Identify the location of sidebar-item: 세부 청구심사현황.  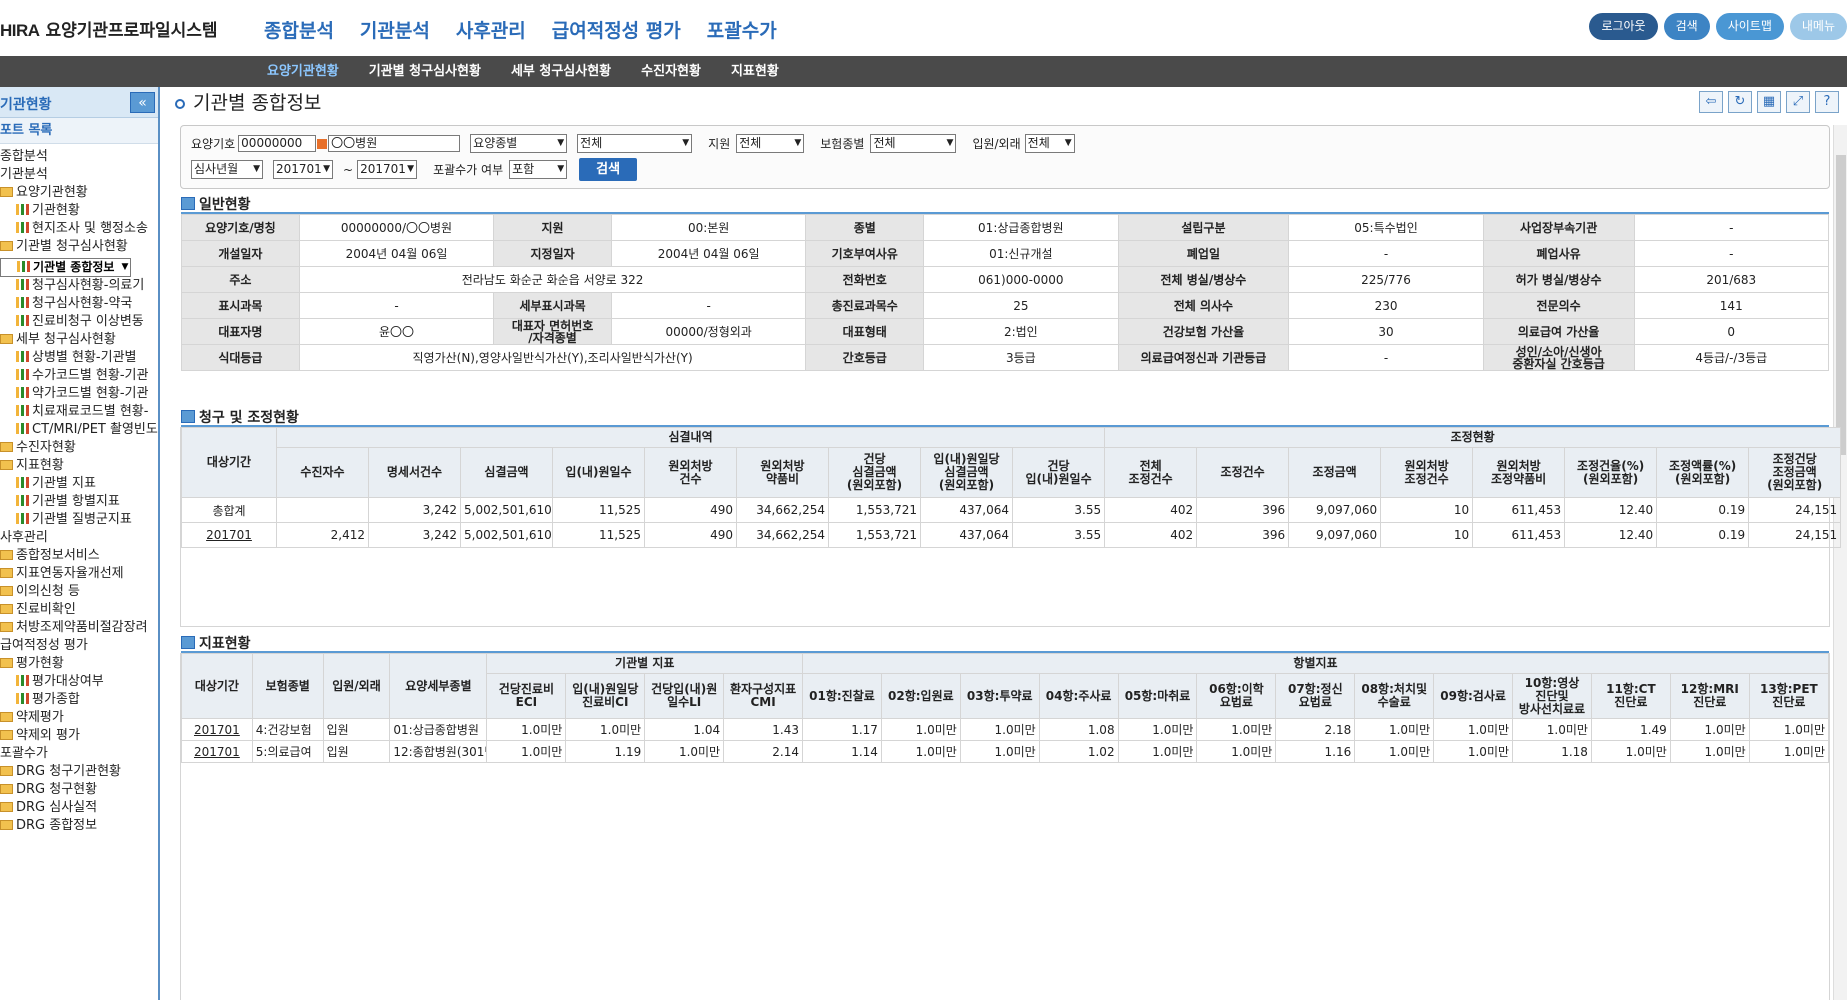
(79, 340).